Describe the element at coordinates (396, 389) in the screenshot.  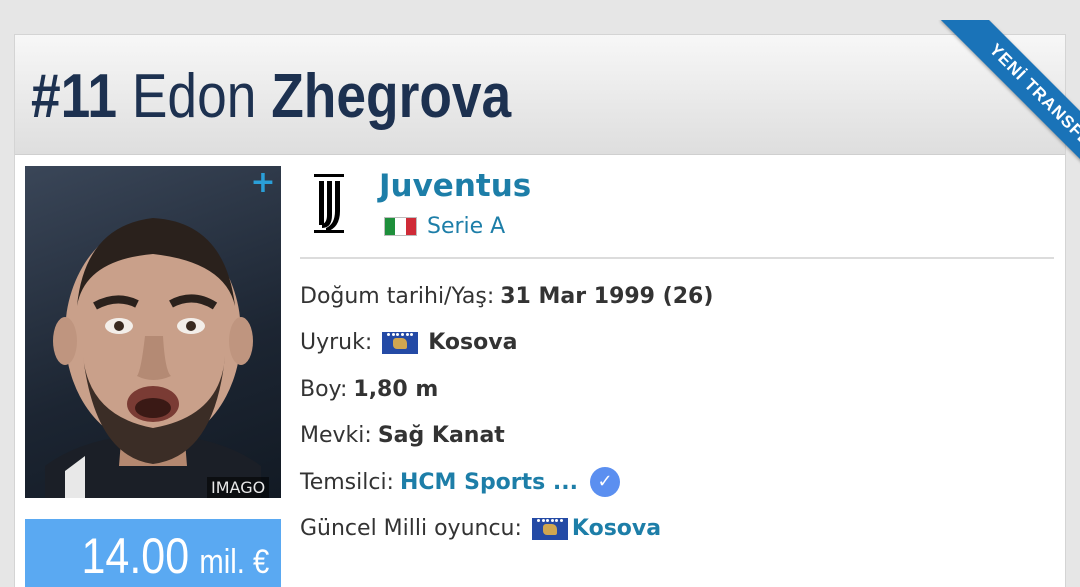
I see `height-value: 1,80 m` at that location.